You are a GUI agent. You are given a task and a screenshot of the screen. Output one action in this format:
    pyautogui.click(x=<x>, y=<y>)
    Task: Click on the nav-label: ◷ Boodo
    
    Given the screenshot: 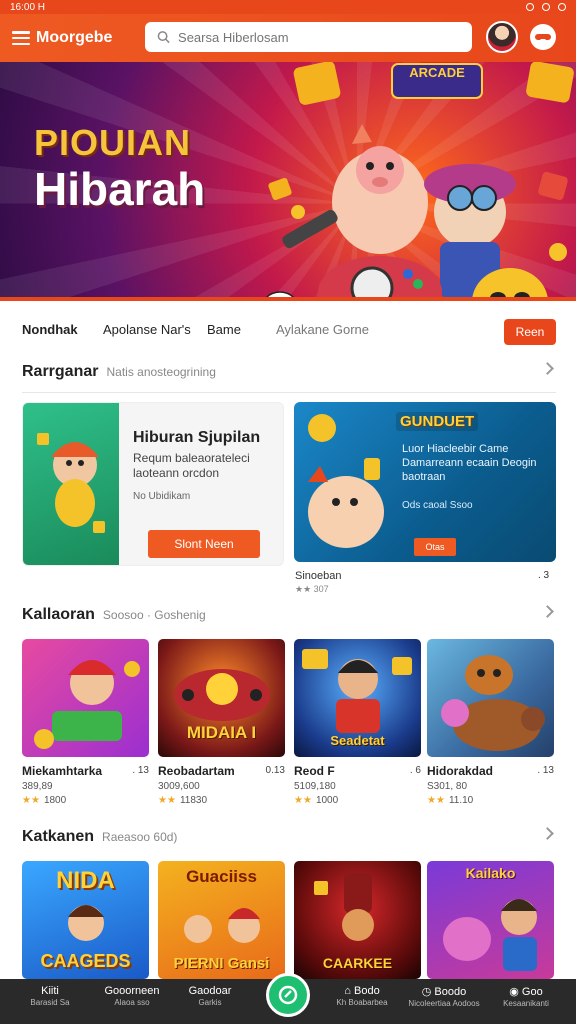 What is the action you would take?
    pyautogui.click(x=444, y=992)
    